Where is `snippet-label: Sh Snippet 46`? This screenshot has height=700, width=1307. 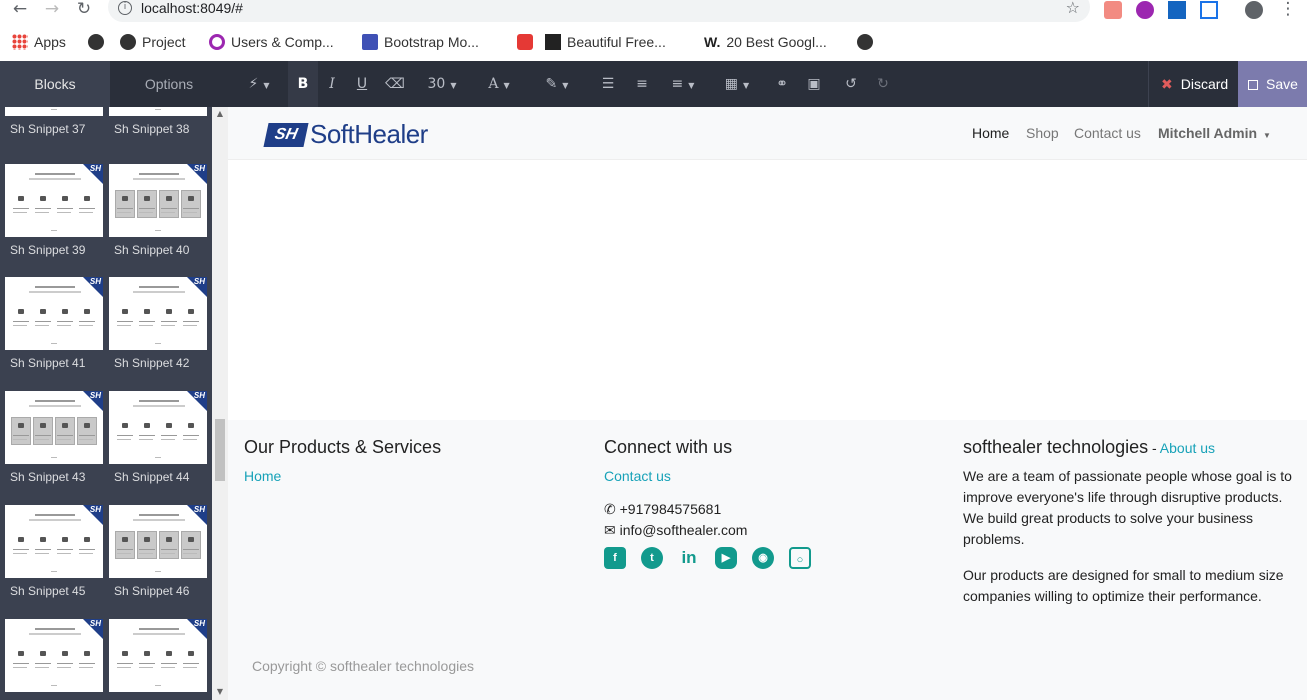
snippet-label: Sh Snippet 46 is located at coordinates (152, 591).